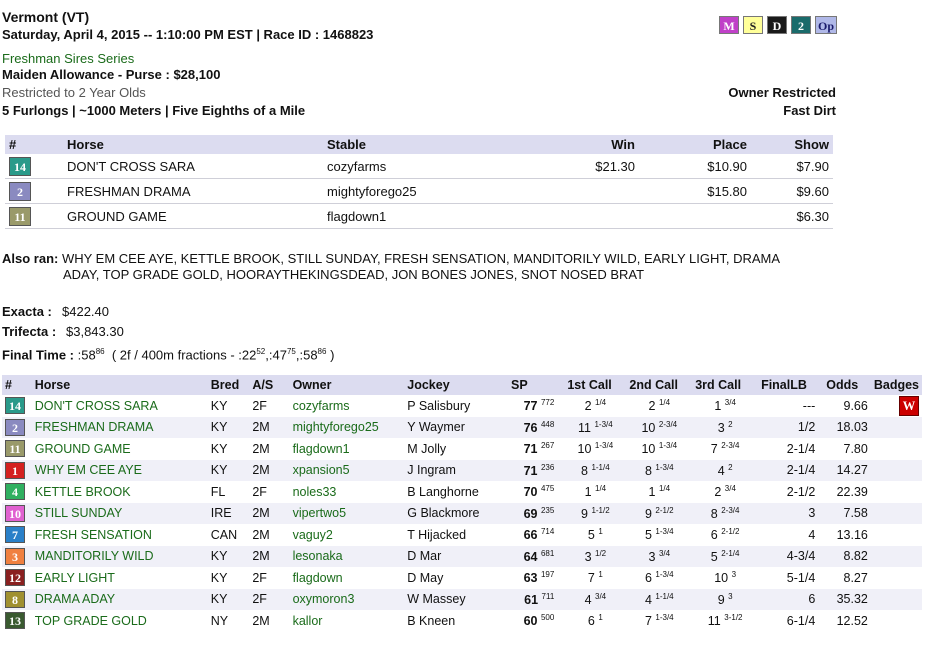 The width and height of the screenshot is (932, 647). I want to click on results-col-as: A/S, so click(269, 385).